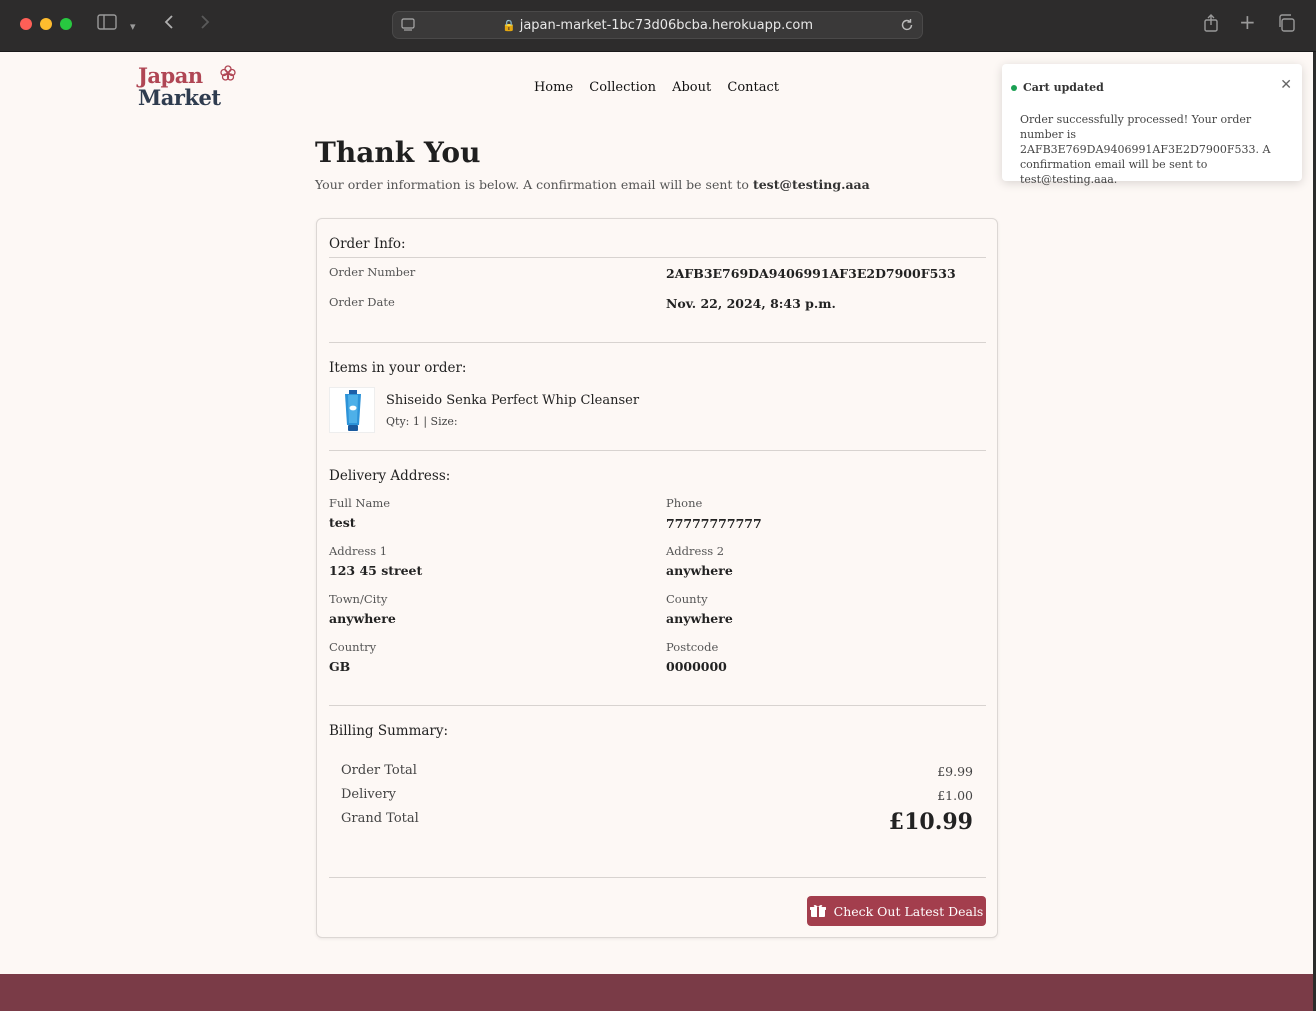 This screenshot has height=1011, width=1316. What do you see at coordinates (751, 303) in the screenshot?
I see `order-date-value: Nov. 22, 2024, 8:43 p.m.` at bounding box center [751, 303].